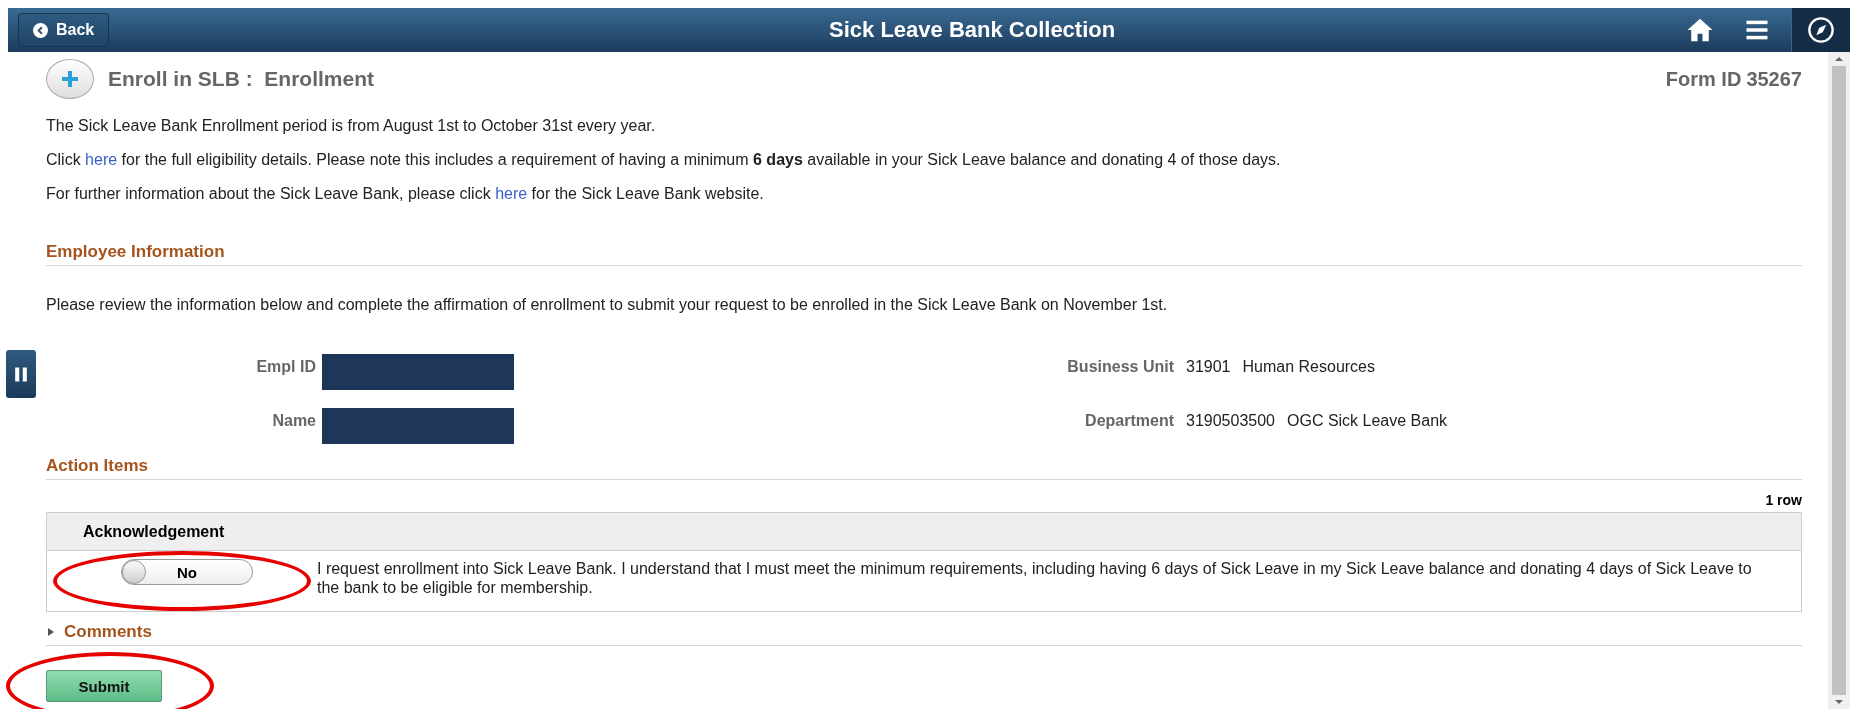  I want to click on add-icon, so click(70, 79).